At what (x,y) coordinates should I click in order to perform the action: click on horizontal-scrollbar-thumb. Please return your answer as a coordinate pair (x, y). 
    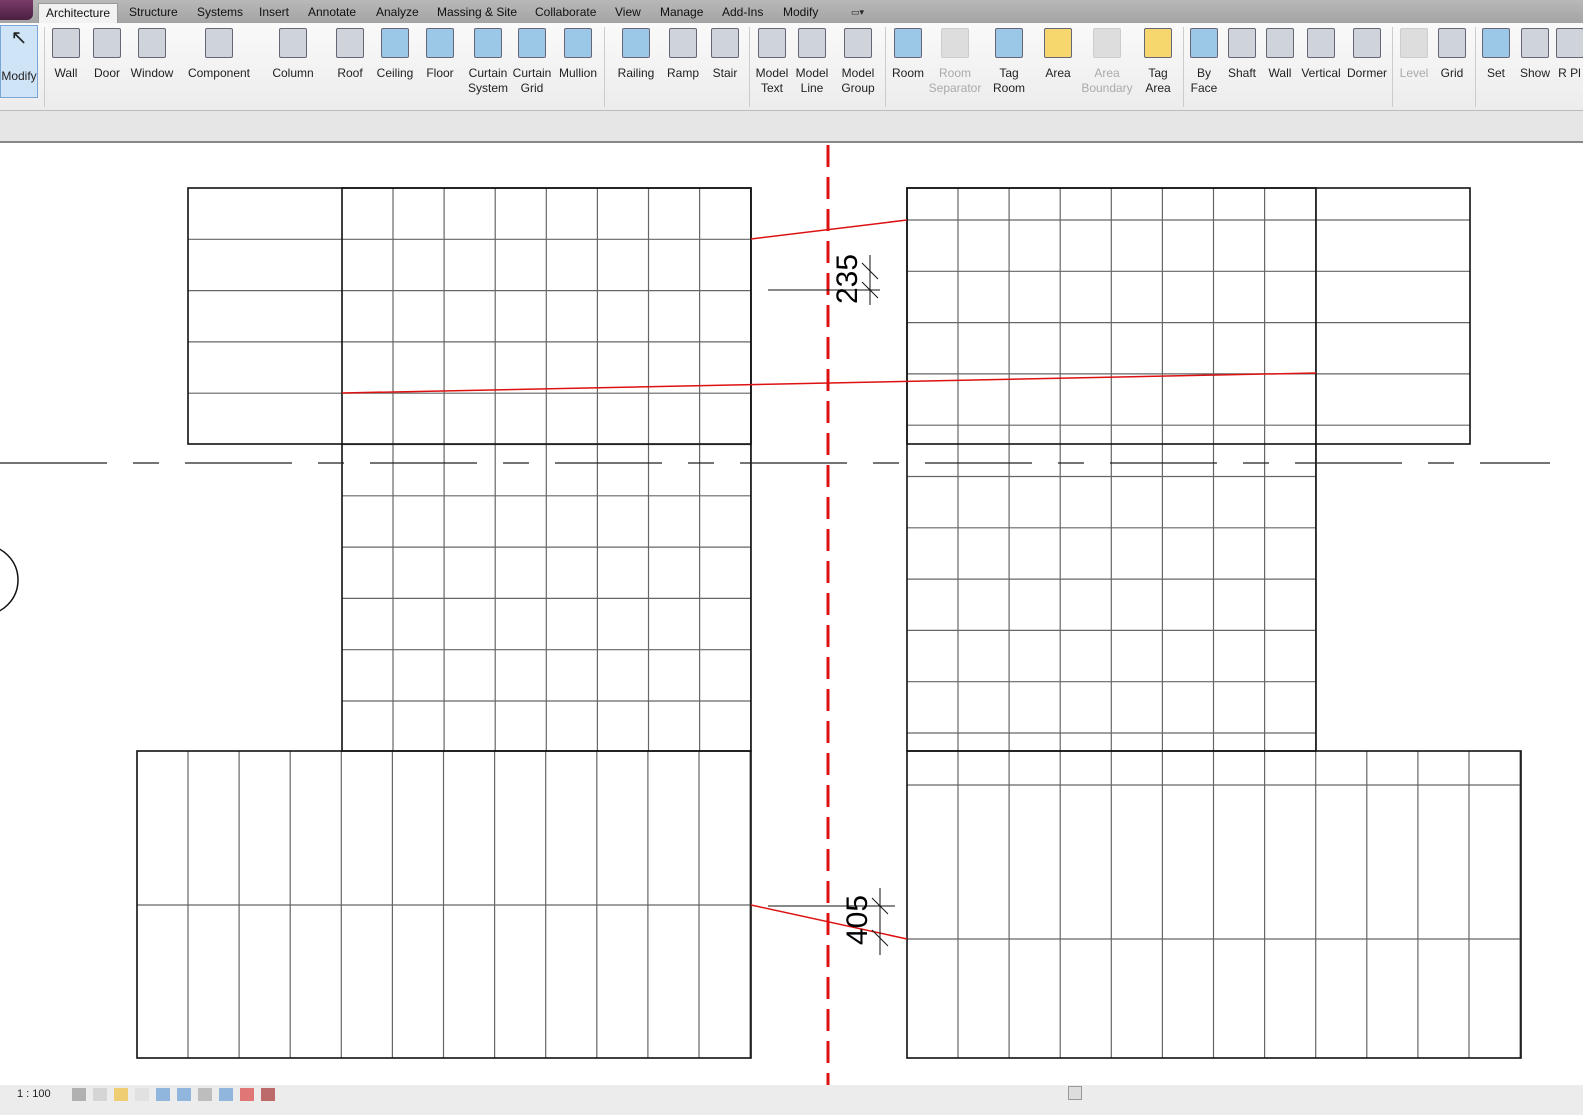
    Looking at the image, I should click on (1075, 1093).